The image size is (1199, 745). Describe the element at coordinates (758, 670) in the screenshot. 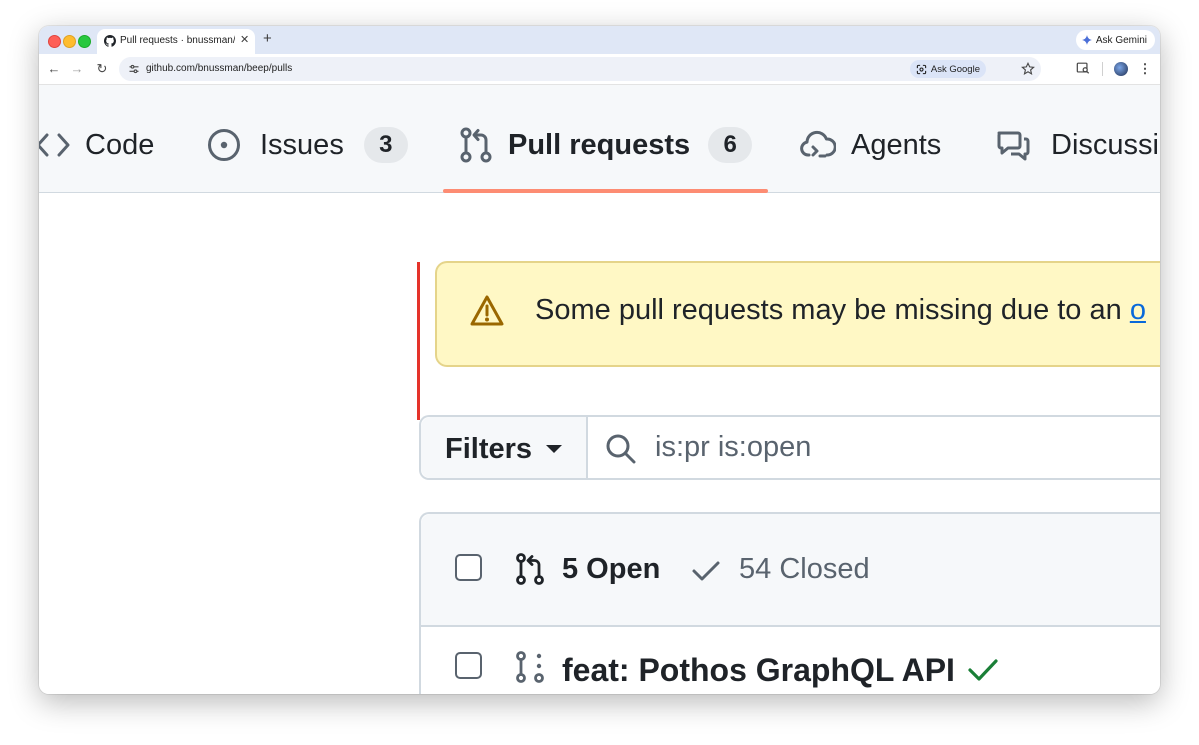

I see `pull-request-title: feat: Pothos GraphQL API` at that location.